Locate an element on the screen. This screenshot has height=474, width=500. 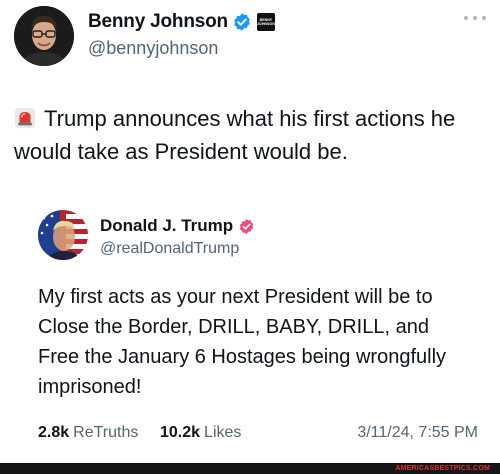
quoted-author-handle: @realDonaldTrump is located at coordinates (169, 249).